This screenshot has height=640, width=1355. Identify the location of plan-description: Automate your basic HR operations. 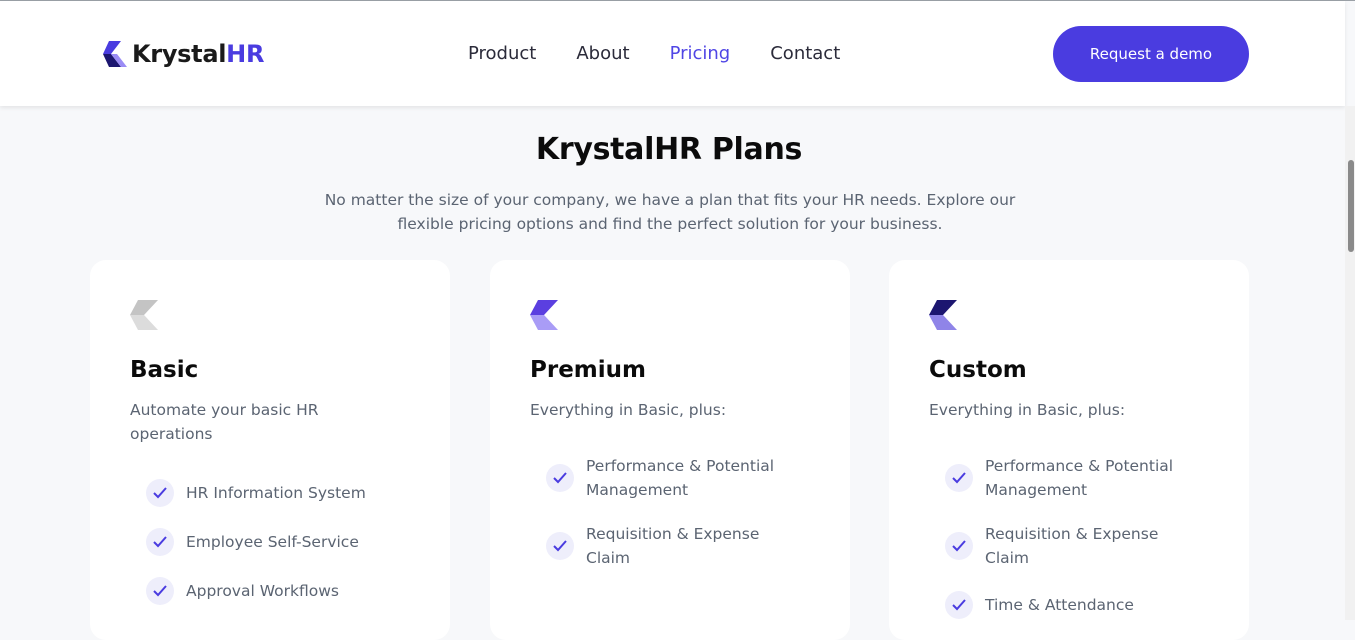
(224, 422).